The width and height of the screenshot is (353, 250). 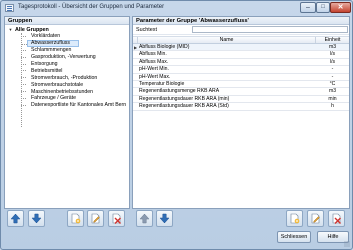 What do you see at coordinates (75, 64) in the screenshot?
I see `group-item: Entsorgung` at bounding box center [75, 64].